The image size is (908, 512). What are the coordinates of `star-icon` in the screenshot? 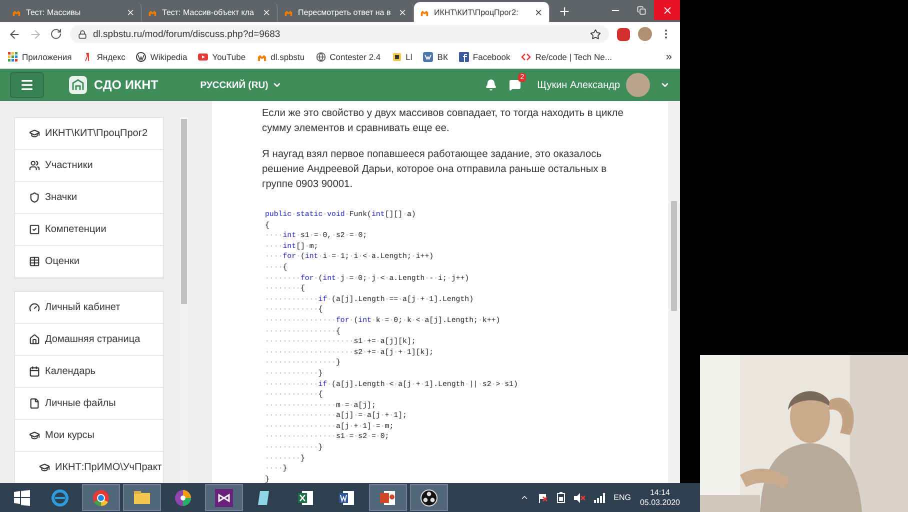 It's located at (595, 34).